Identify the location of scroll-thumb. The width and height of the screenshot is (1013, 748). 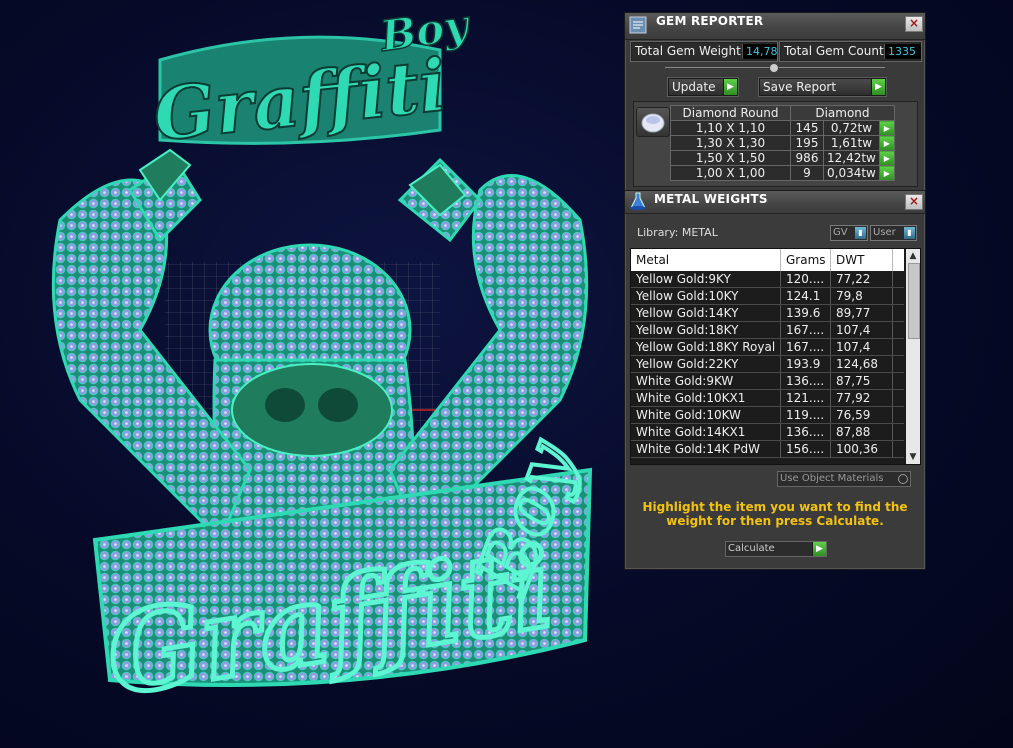
(914, 301).